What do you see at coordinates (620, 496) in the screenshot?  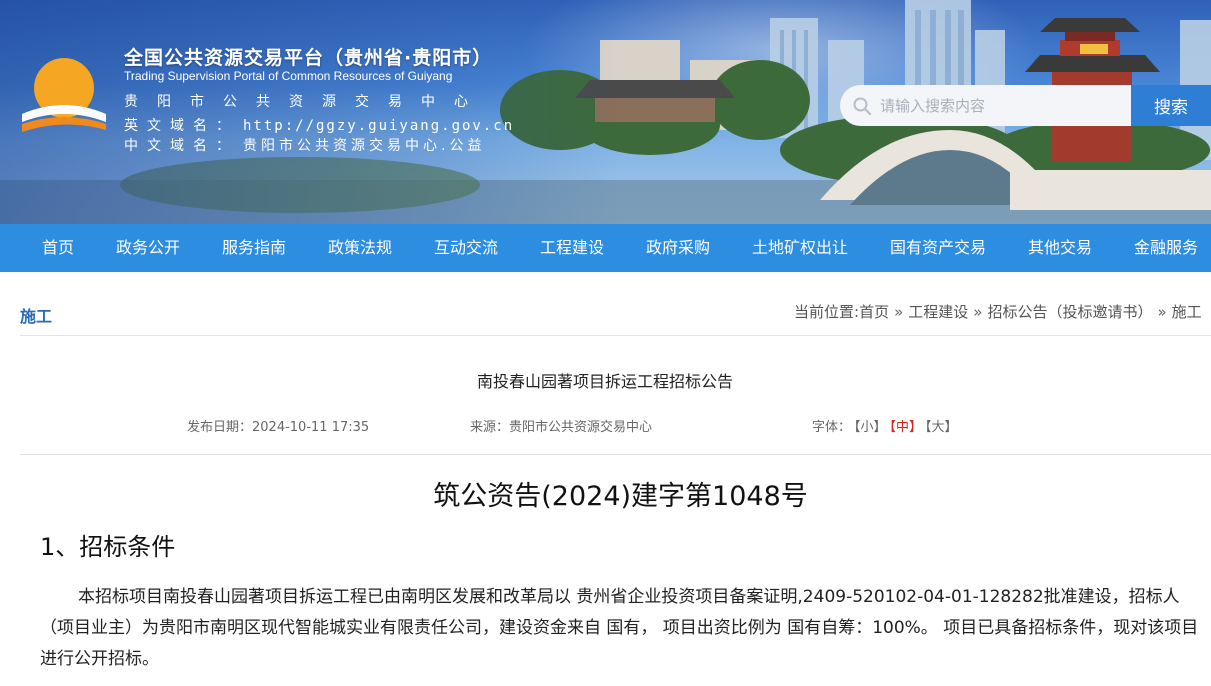 I see `document-number: 筑公资告(2024)建字第1048号` at bounding box center [620, 496].